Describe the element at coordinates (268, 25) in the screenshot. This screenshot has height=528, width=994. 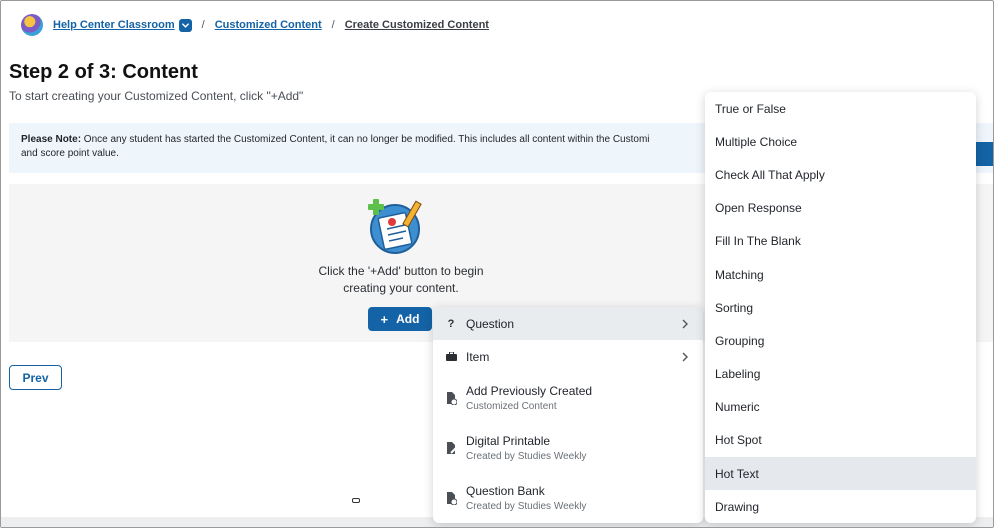
I see `breadcrumb-section-link: Customized Content` at that location.